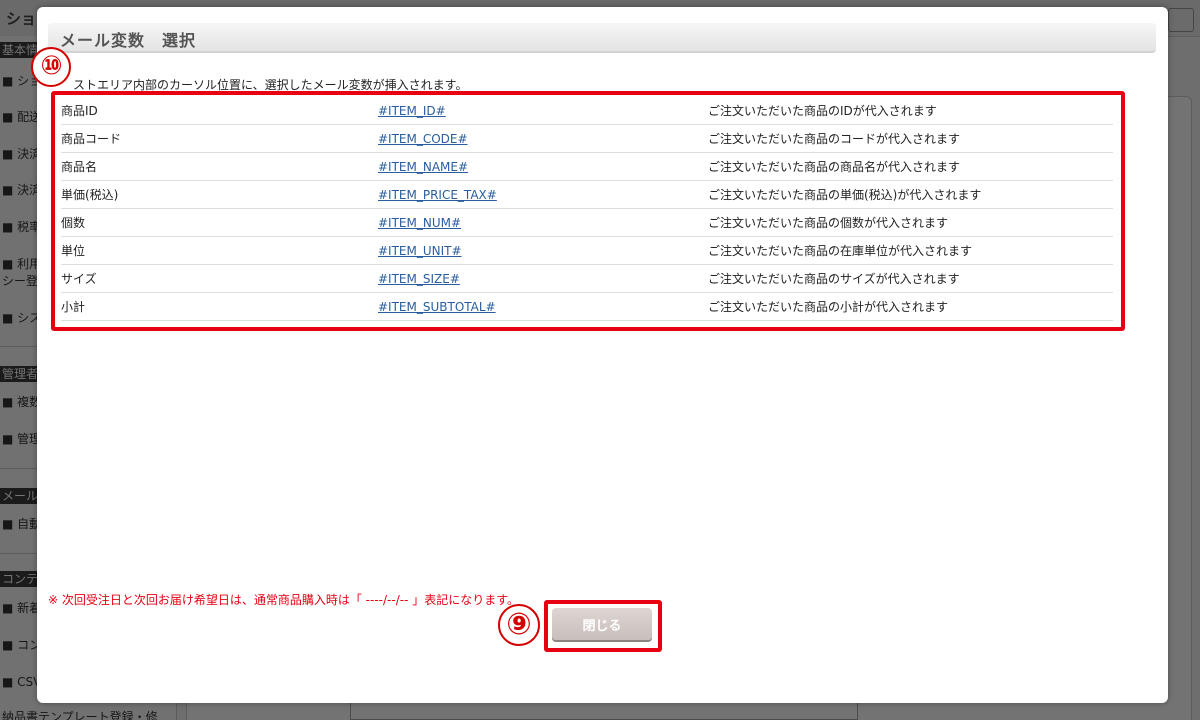  I want to click on variable-link: #ITEM_ID#, so click(412, 111).